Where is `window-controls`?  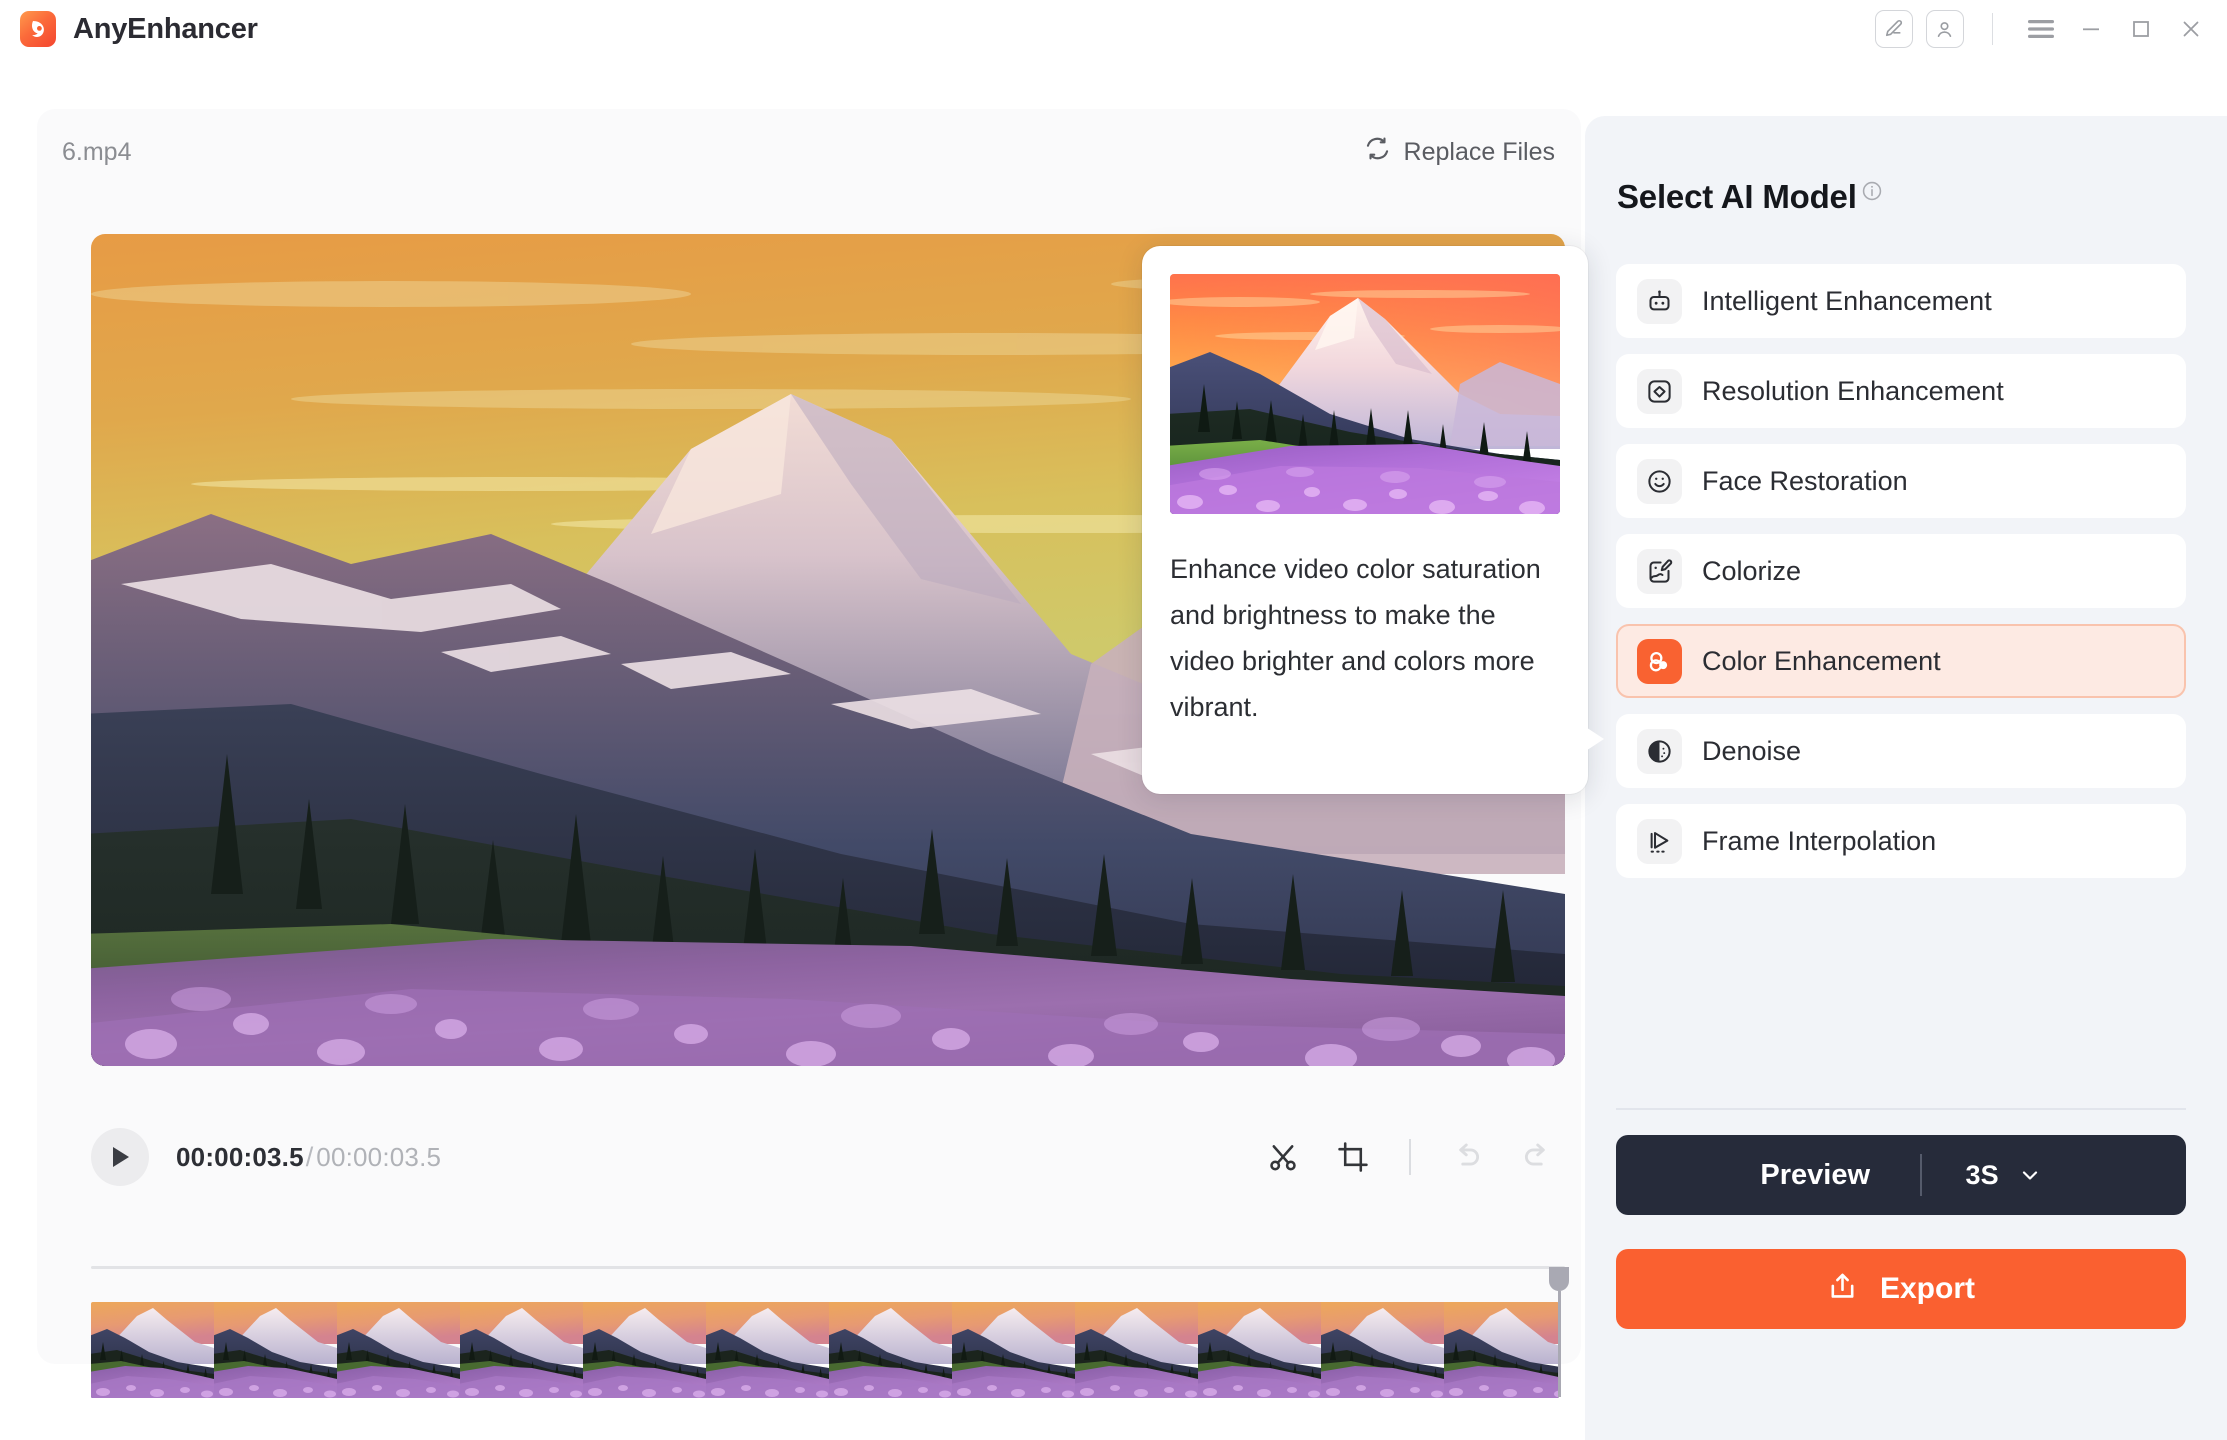 window-controls is located at coordinates (2044, 29).